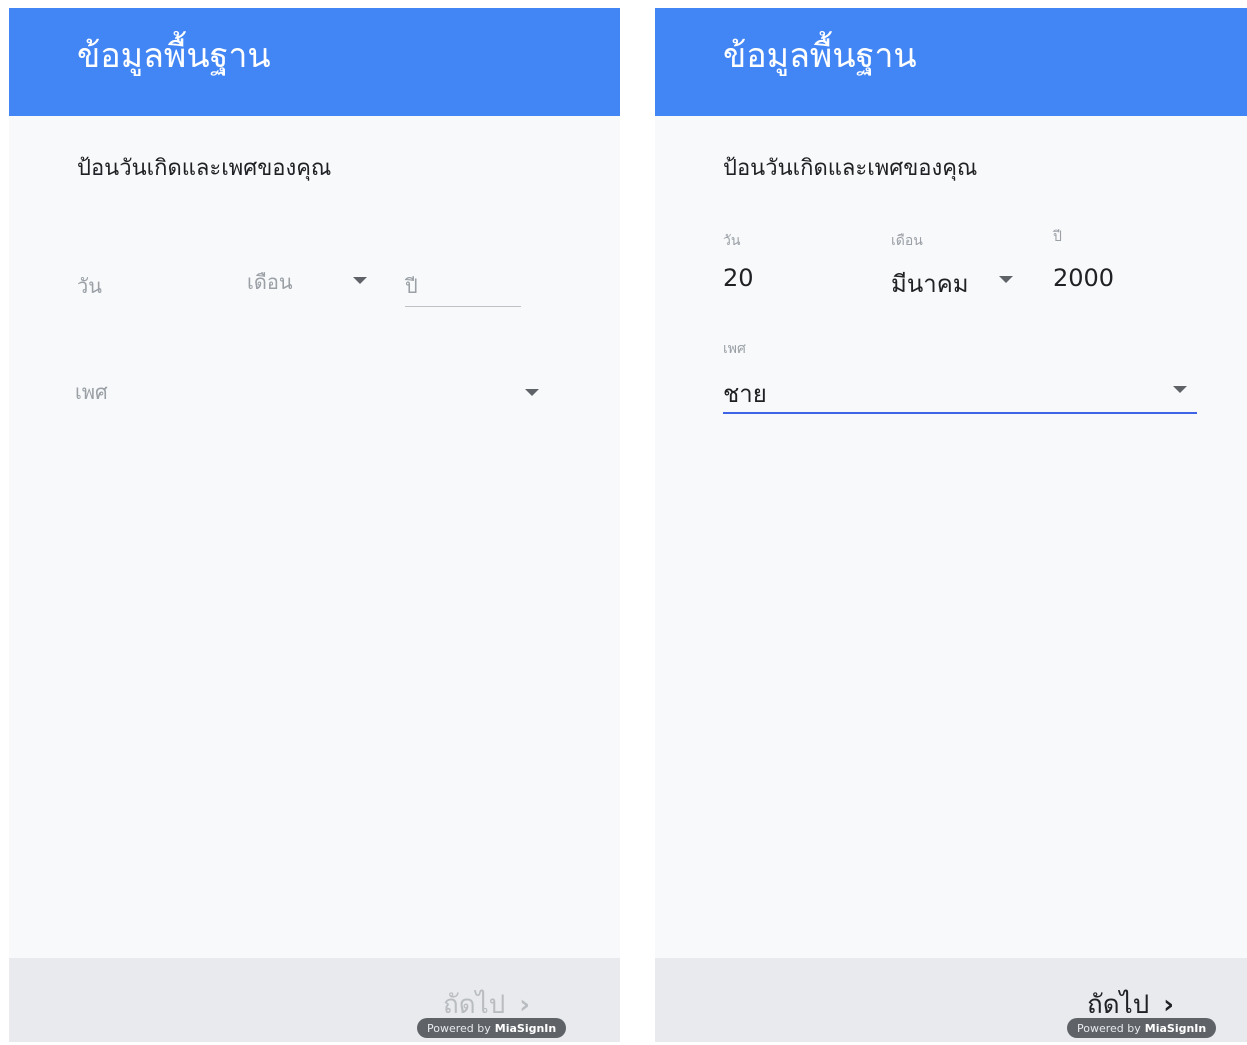 The width and height of the screenshot is (1247, 1045). What do you see at coordinates (1084, 278) in the screenshot?
I see `year-value: 2000` at bounding box center [1084, 278].